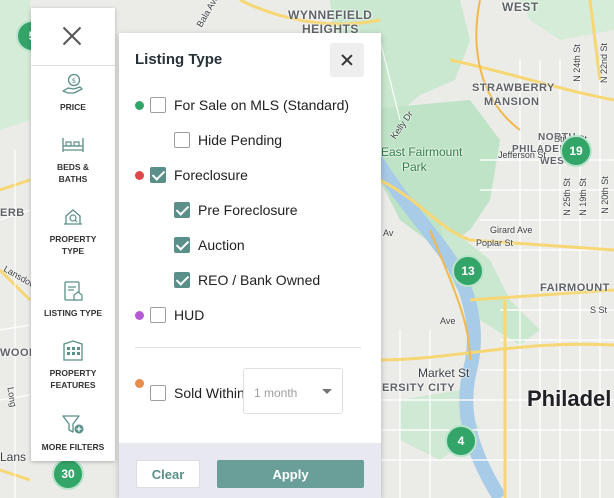 The height and width of the screenshot is (498, 614). I want to click on sidebar-item-label: PROPERTY TYPE, so click(73, 245).